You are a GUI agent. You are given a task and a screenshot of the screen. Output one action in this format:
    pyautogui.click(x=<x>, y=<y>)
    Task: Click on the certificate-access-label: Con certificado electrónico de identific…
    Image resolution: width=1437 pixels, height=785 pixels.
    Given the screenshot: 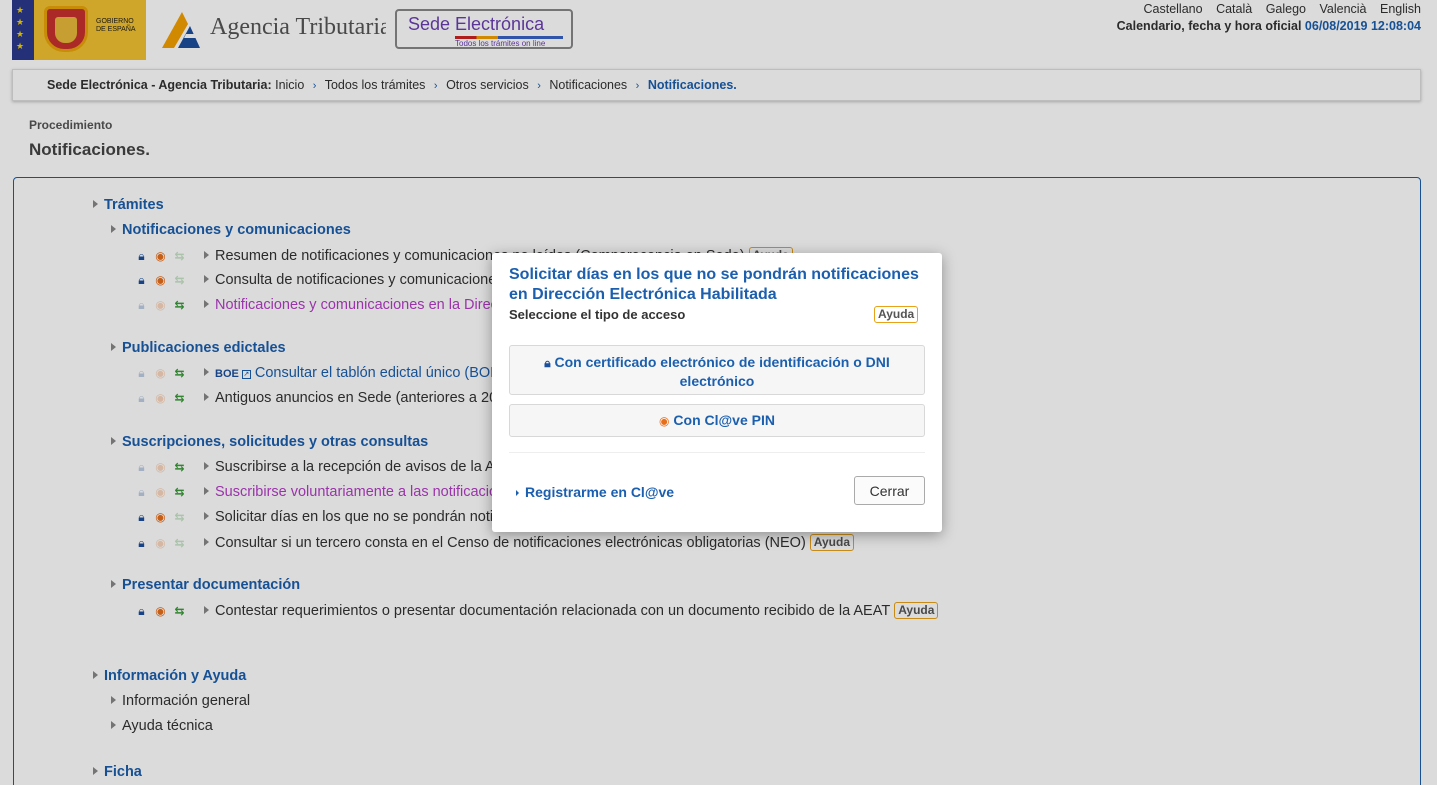 What is the action you would take?
    pyautogui.click(x=722, y=371)
    